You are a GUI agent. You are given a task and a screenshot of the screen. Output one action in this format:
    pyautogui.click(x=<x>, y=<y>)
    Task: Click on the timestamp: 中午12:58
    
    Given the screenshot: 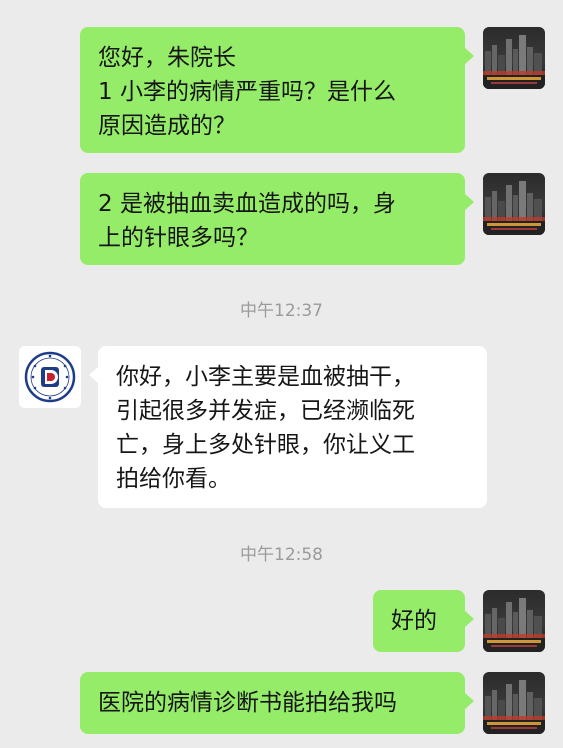 What is the action you would take?
    pyautogui.click(x=281, y=555)
    